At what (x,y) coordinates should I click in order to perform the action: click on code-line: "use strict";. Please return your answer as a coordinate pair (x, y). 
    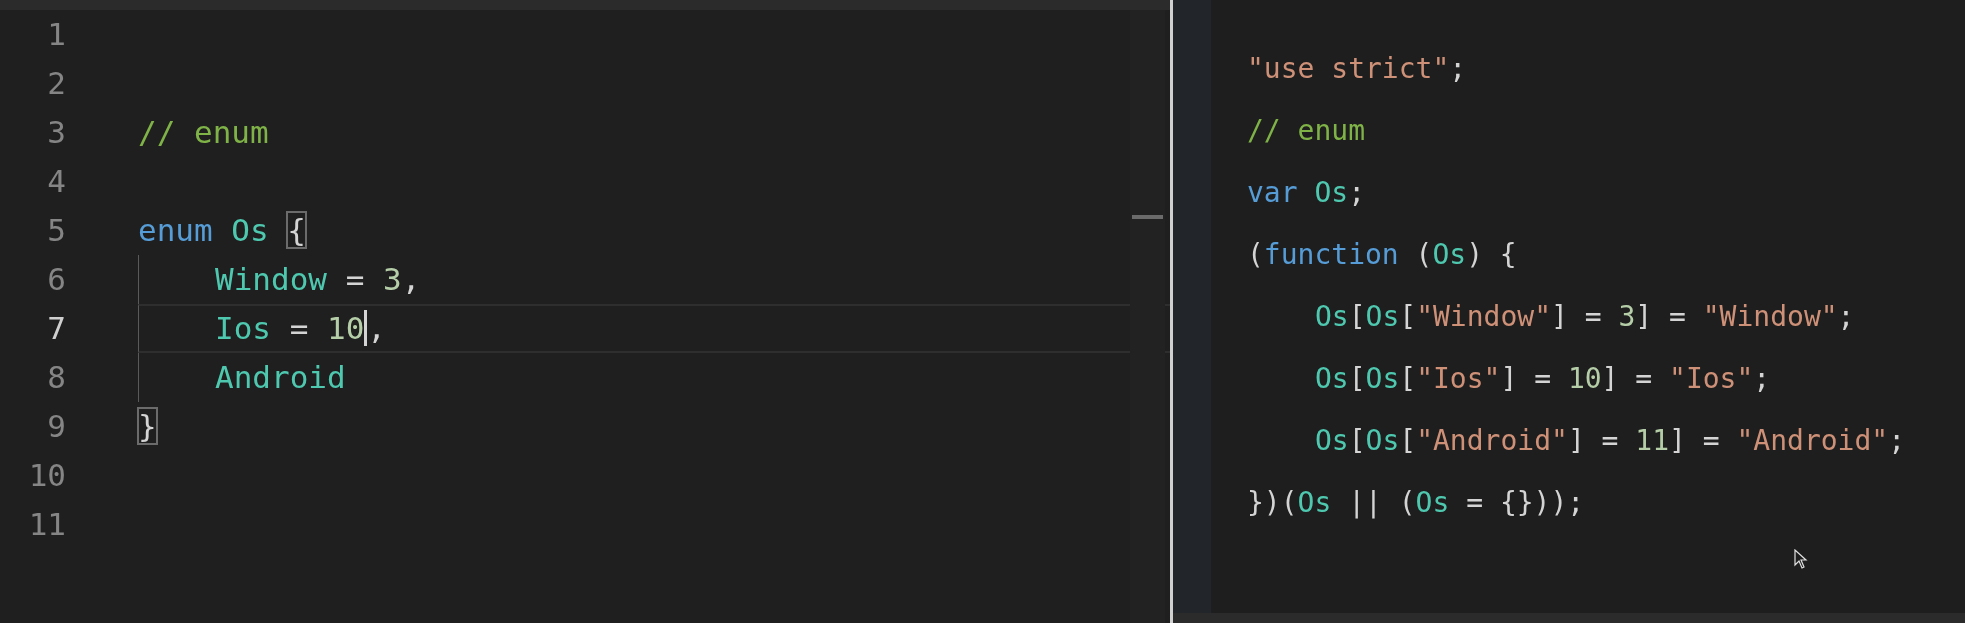
    Looking at the image, I should click on (1357, 69).